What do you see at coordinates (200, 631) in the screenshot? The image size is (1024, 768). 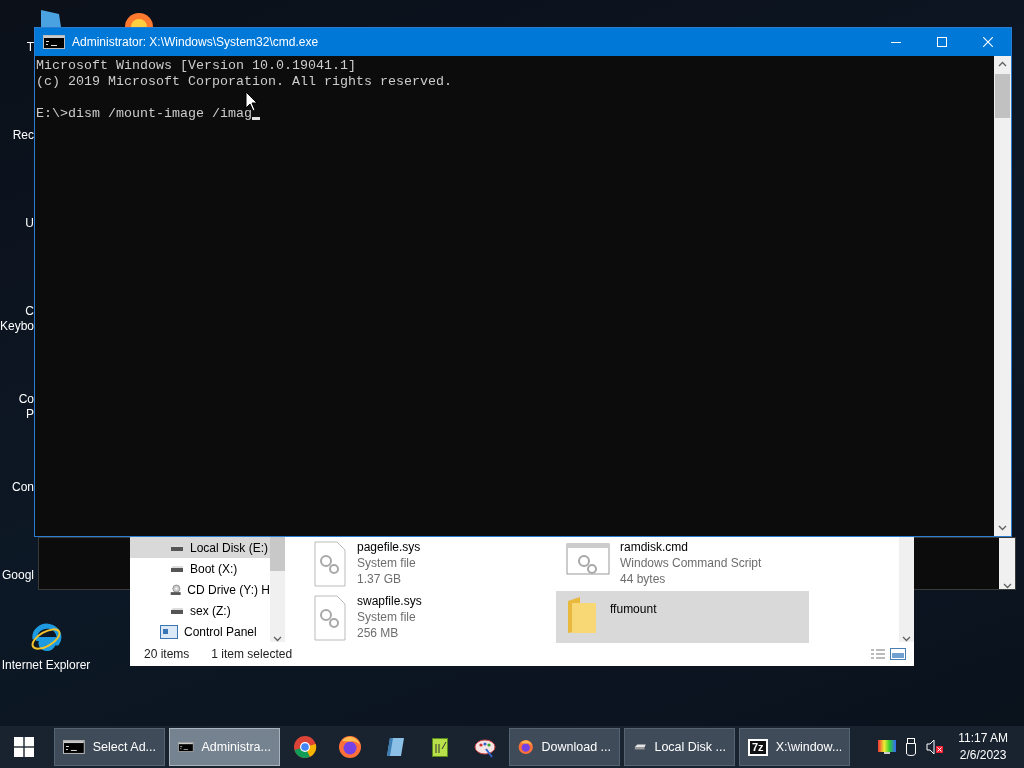 I see `nav-item: Control Panel` at bounding box center [200, 631].